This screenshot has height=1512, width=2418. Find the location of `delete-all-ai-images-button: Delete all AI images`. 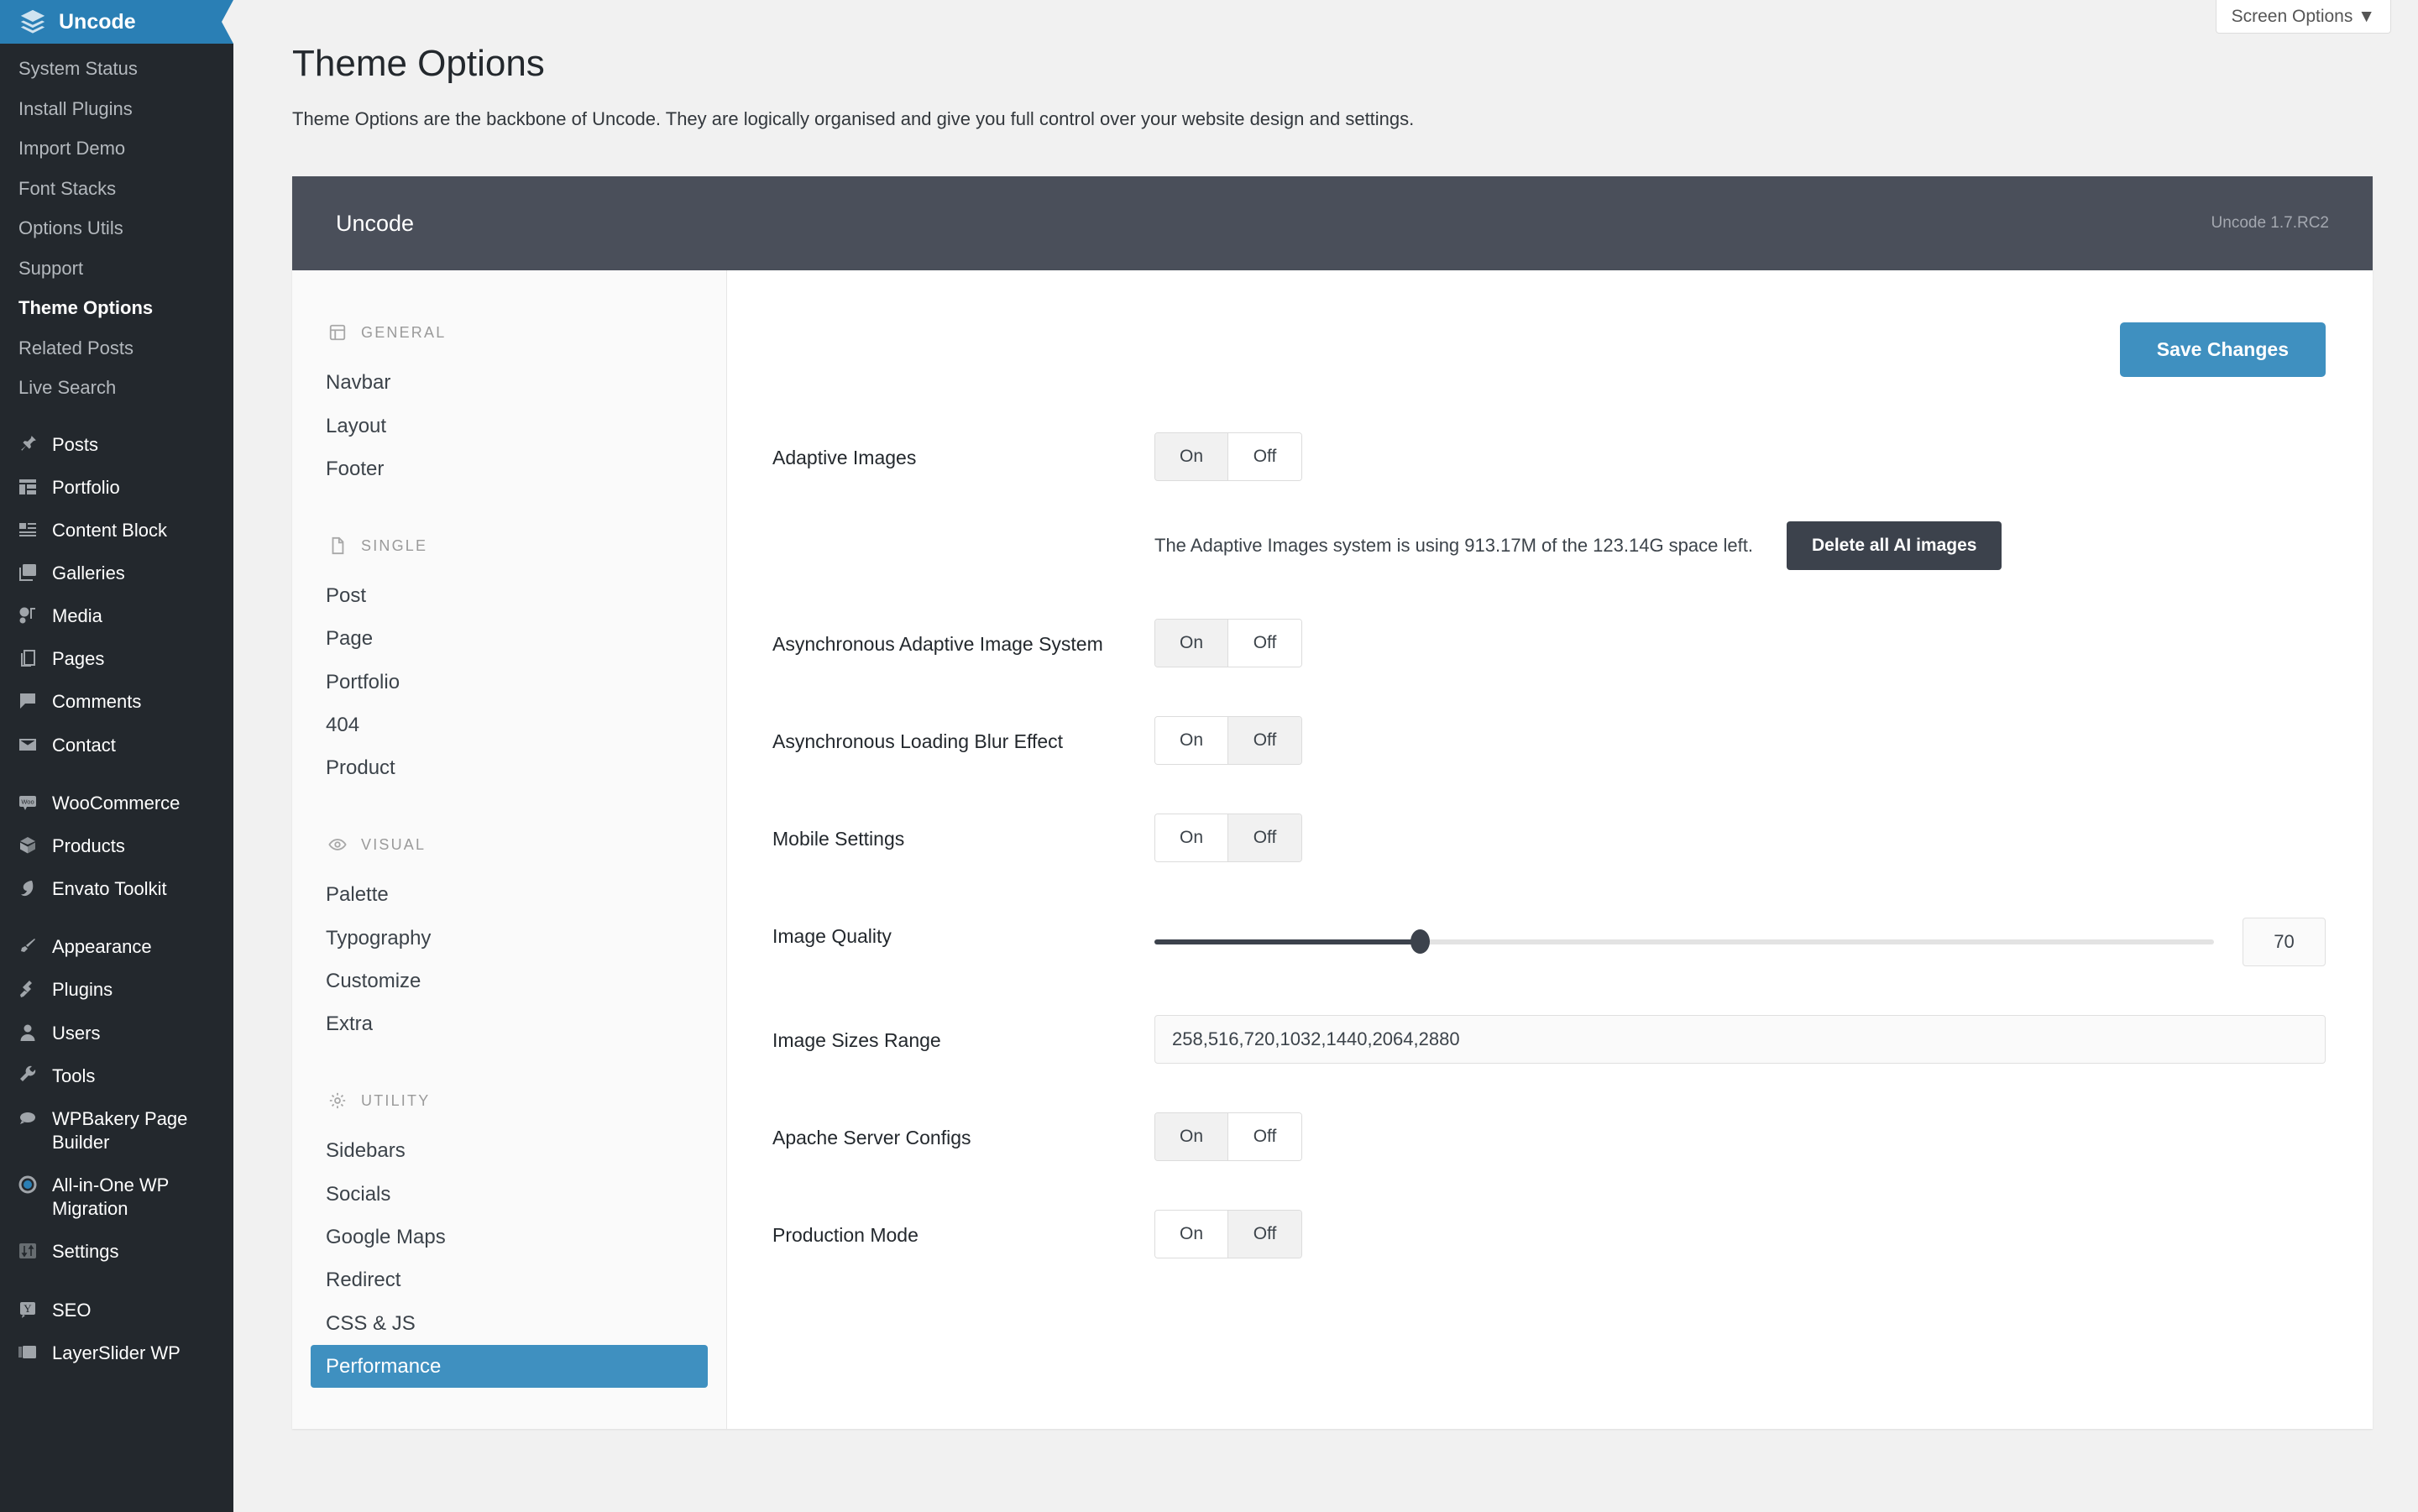

delete-all-ai-images-button: Delete all AI images is located at coordinates (1894, 546).